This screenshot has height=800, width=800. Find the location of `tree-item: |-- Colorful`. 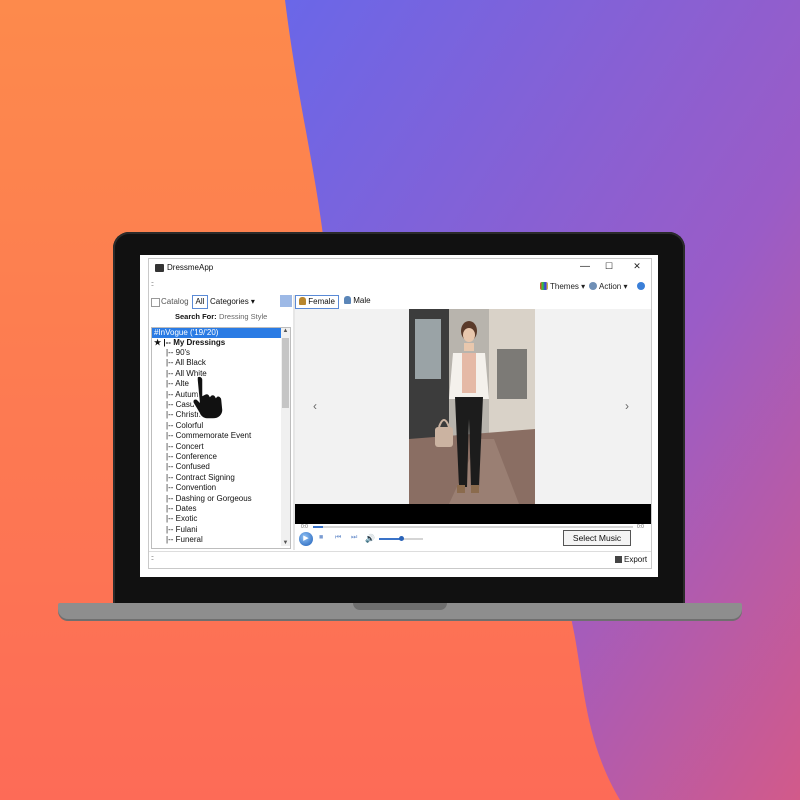

tree-item: |-- Colorful is located at coordinates (184, 426).